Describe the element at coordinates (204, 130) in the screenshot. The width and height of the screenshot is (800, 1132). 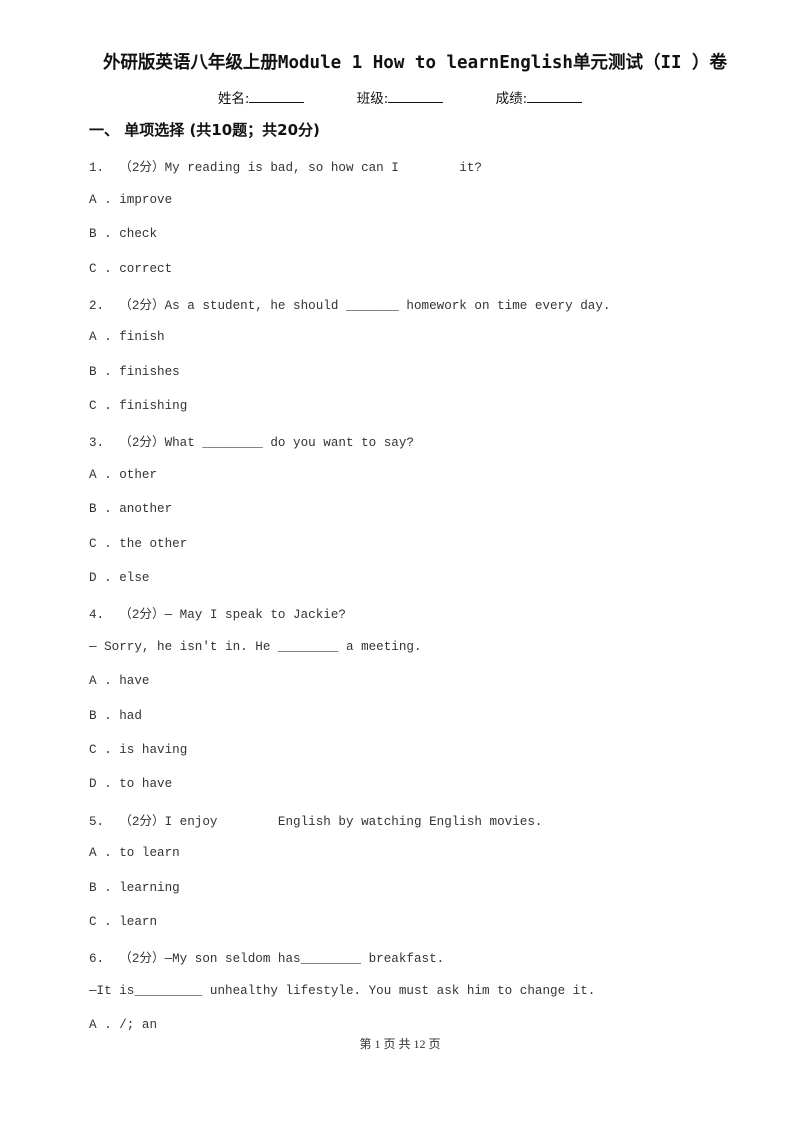
I see `section-heading: 一、 单项选择 (共10题；共20分)` at that location.